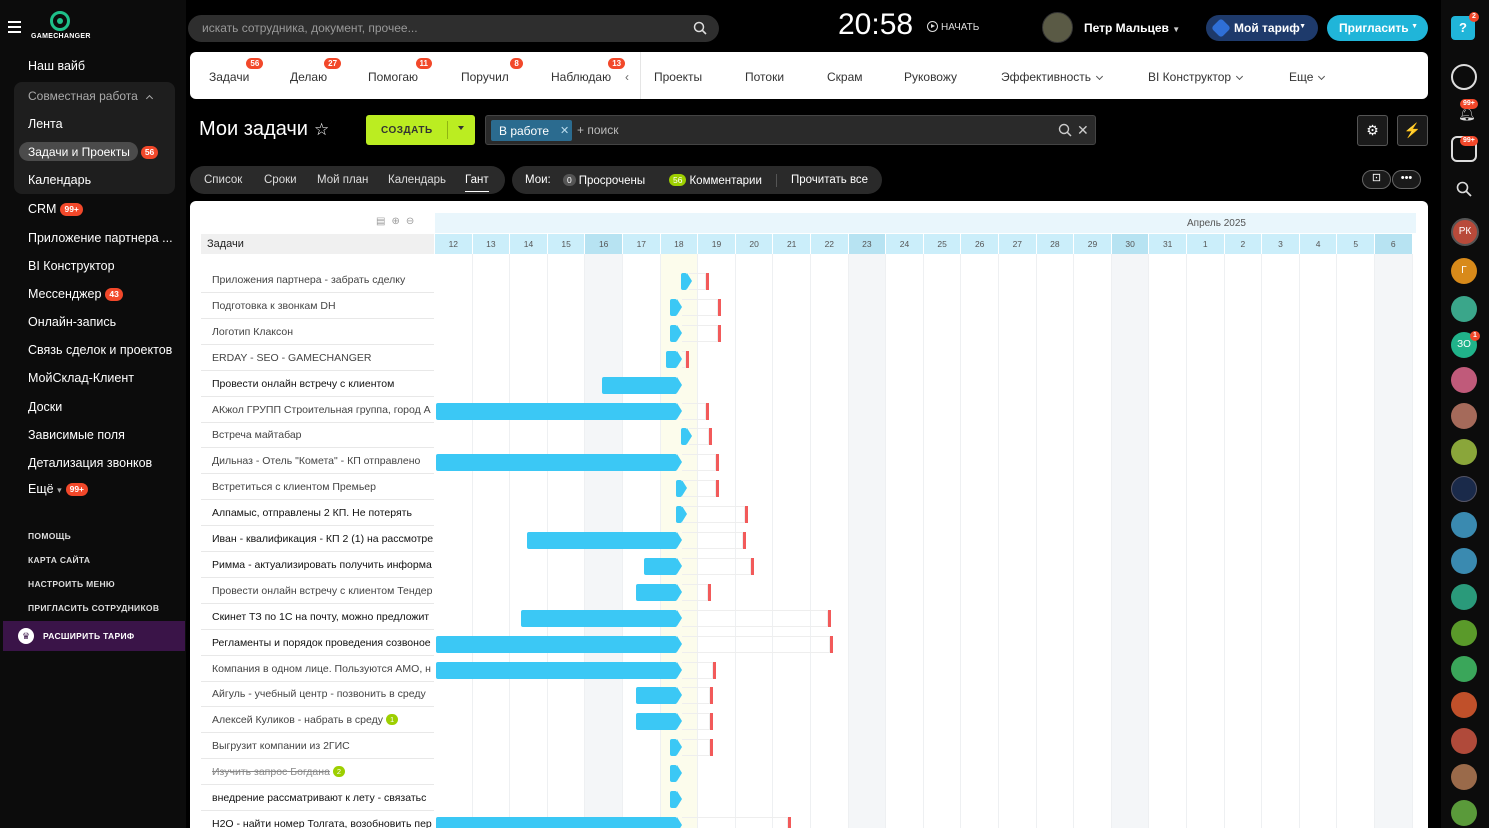 The height and width of the screenshot is (828, 1489). I want to click on chevron-down-icon, so click(461, 128).